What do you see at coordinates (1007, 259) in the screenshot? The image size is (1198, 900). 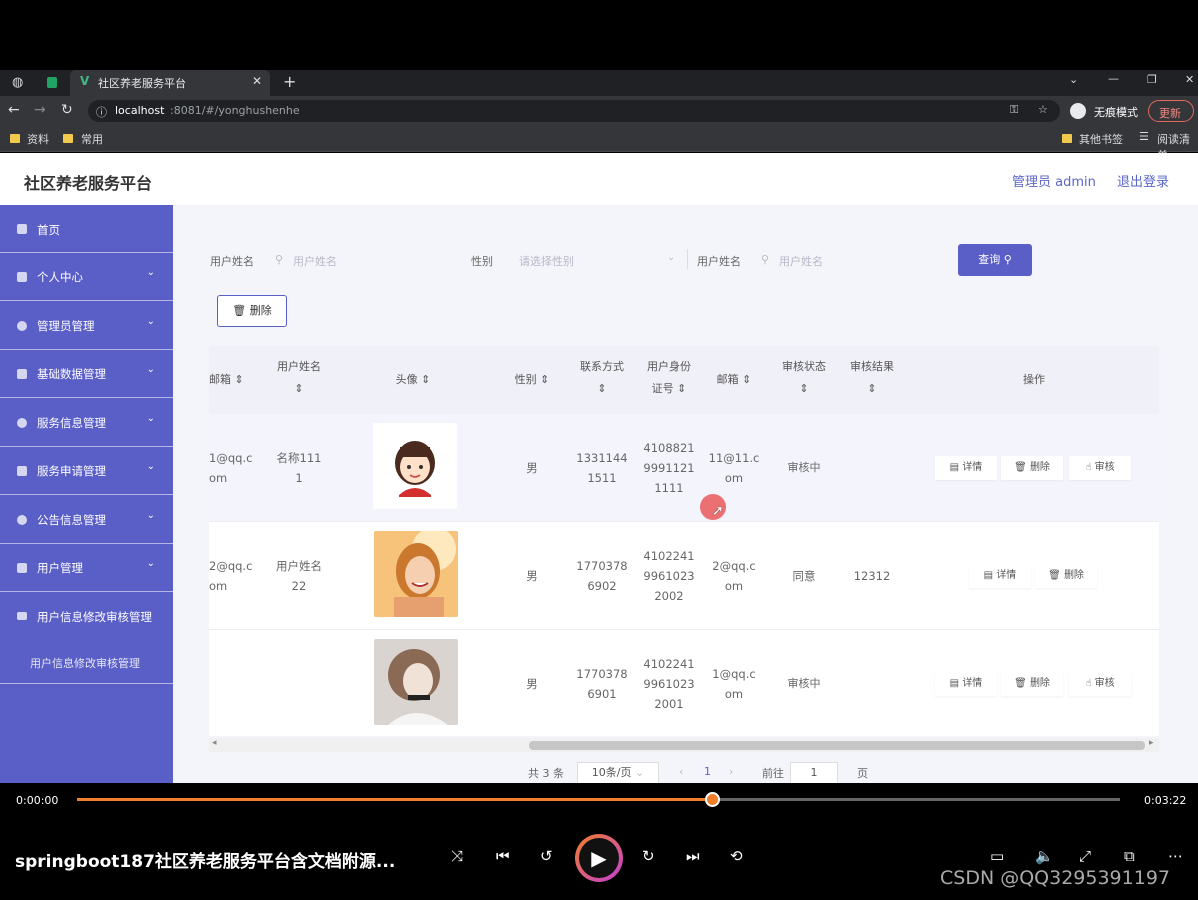 I see `search-icon: ⚲` at bounding box center [1007, 259].